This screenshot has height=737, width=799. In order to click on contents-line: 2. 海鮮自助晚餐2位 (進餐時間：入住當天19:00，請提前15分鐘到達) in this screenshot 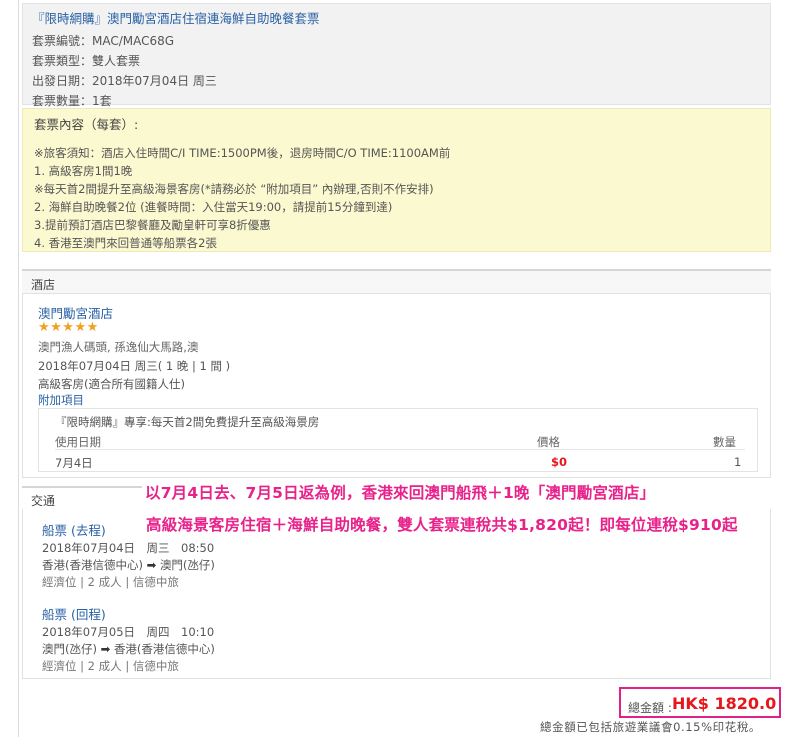, I will do `click(213, 207)`.